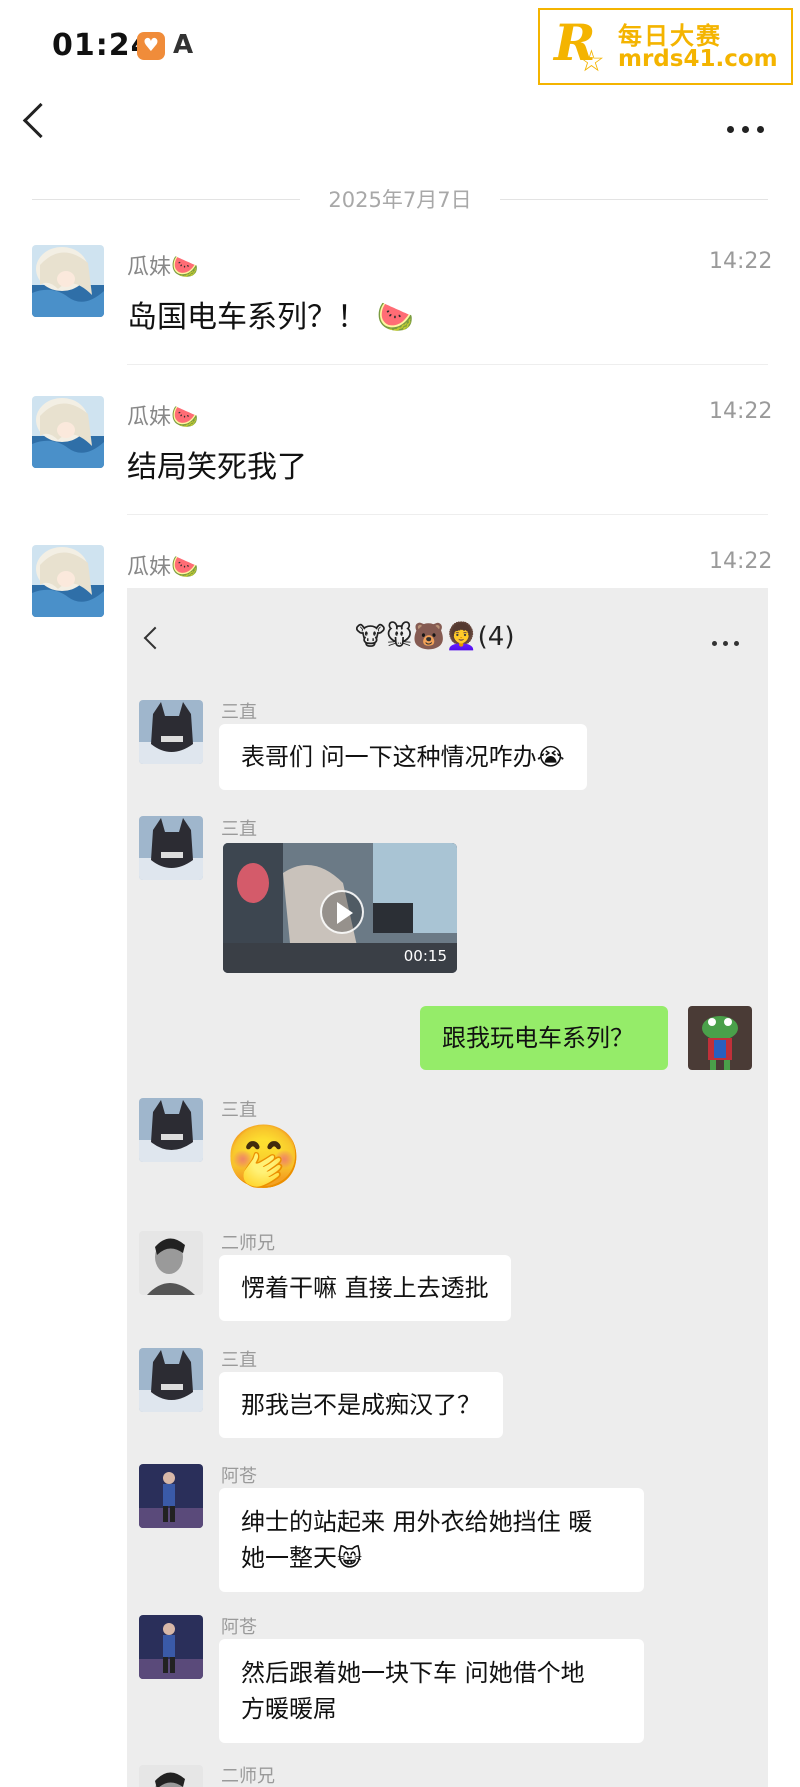 This screenshot has width=800, height=1787. I want to click on embedded-more-icon, so click(726, 644).